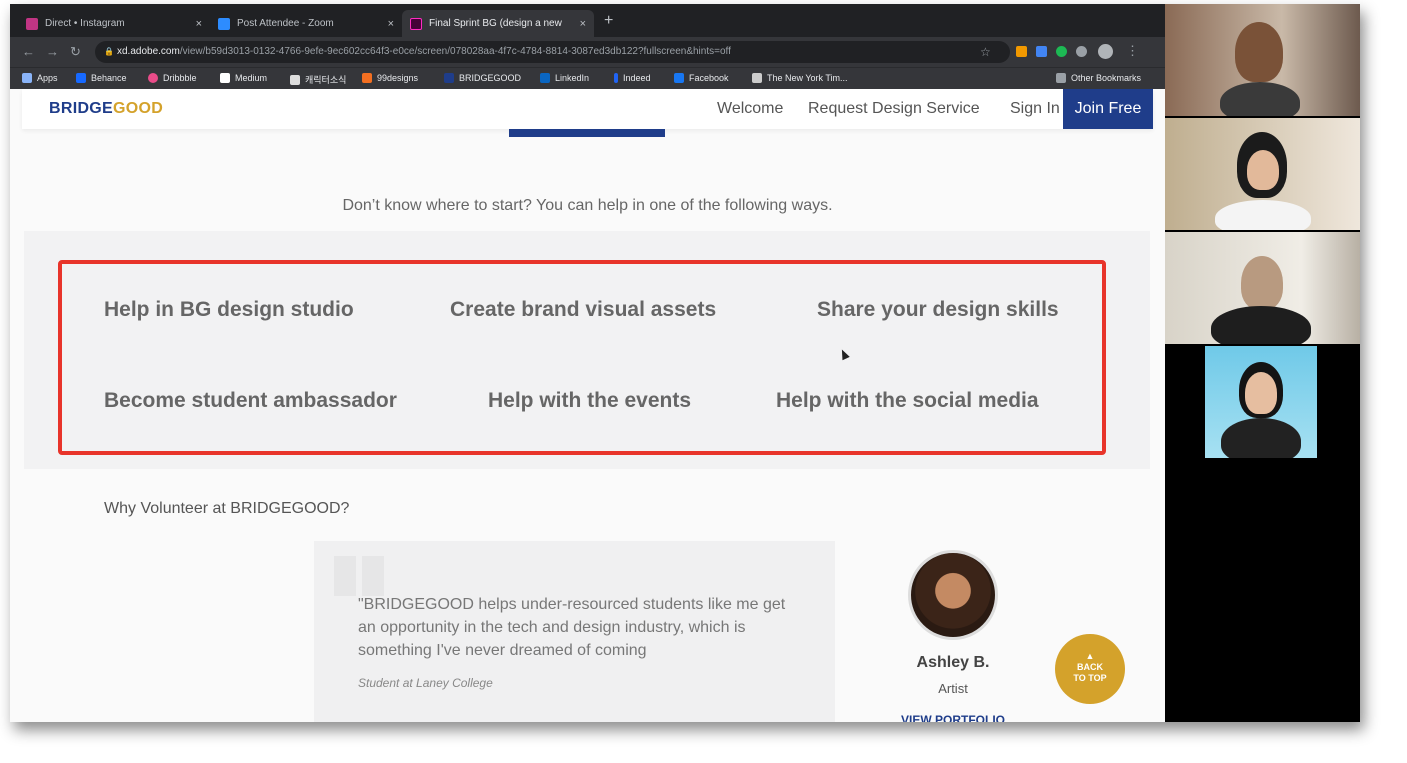  I want to click on folder-icon, so click(1061, 78).